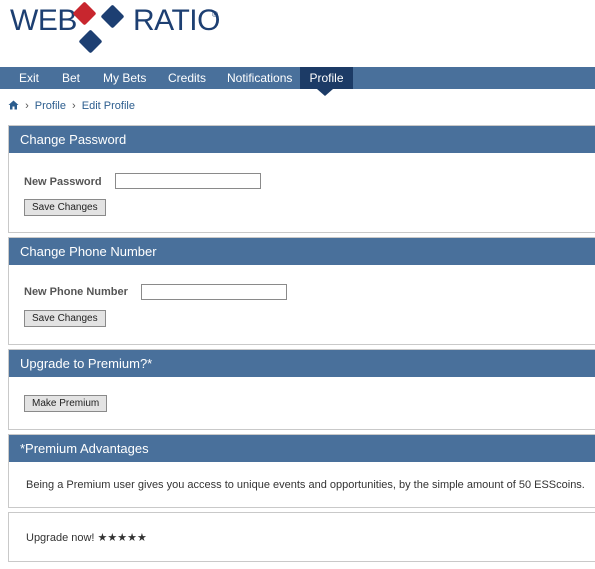 The image size is (595, 569). What do you see at coordinates (302, 448) in the screenshot?
I see `premium-advantages-title: *Premium Advantages` at bounding box center [302, 448].